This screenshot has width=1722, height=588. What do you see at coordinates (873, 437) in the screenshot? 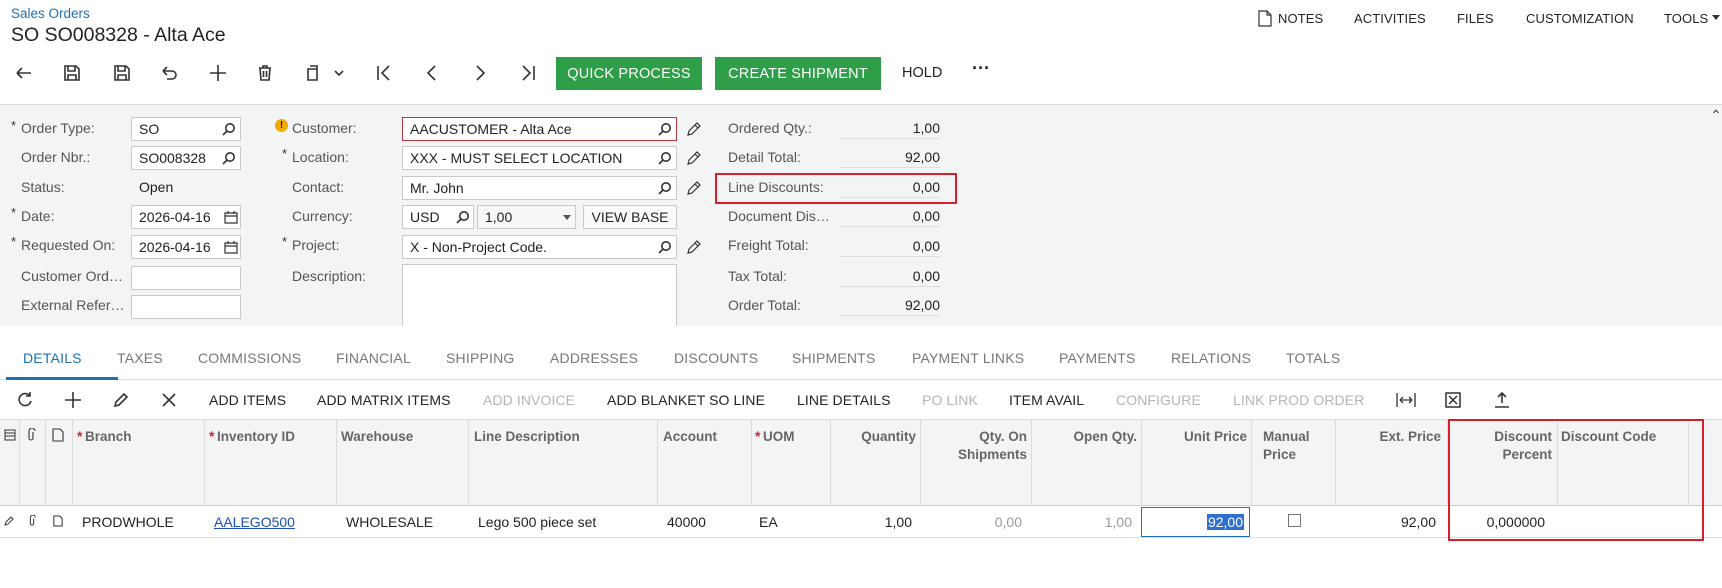
I see `col-quantity: Quantity` at bounding box center [873, 437].